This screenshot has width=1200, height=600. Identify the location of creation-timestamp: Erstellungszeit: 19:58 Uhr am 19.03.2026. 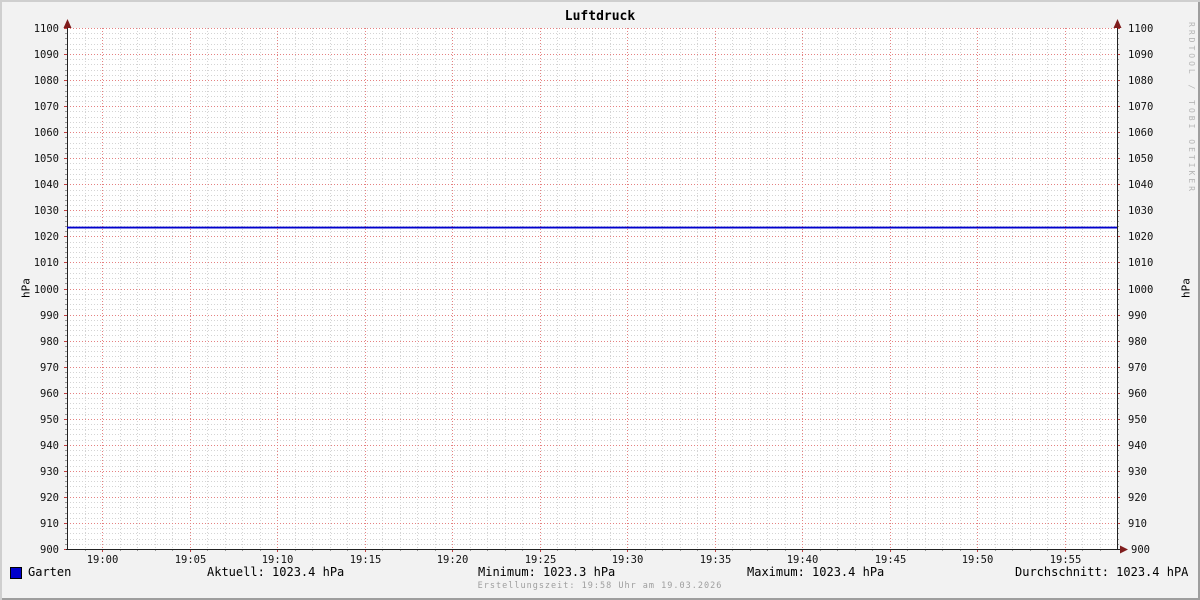
(600, 586).